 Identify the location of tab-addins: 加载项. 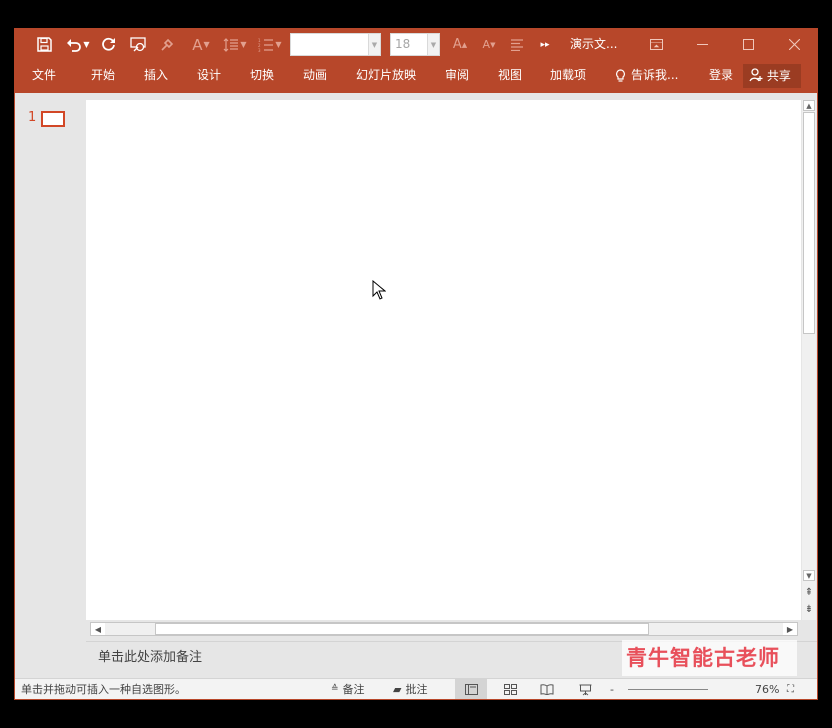
(568, 76).